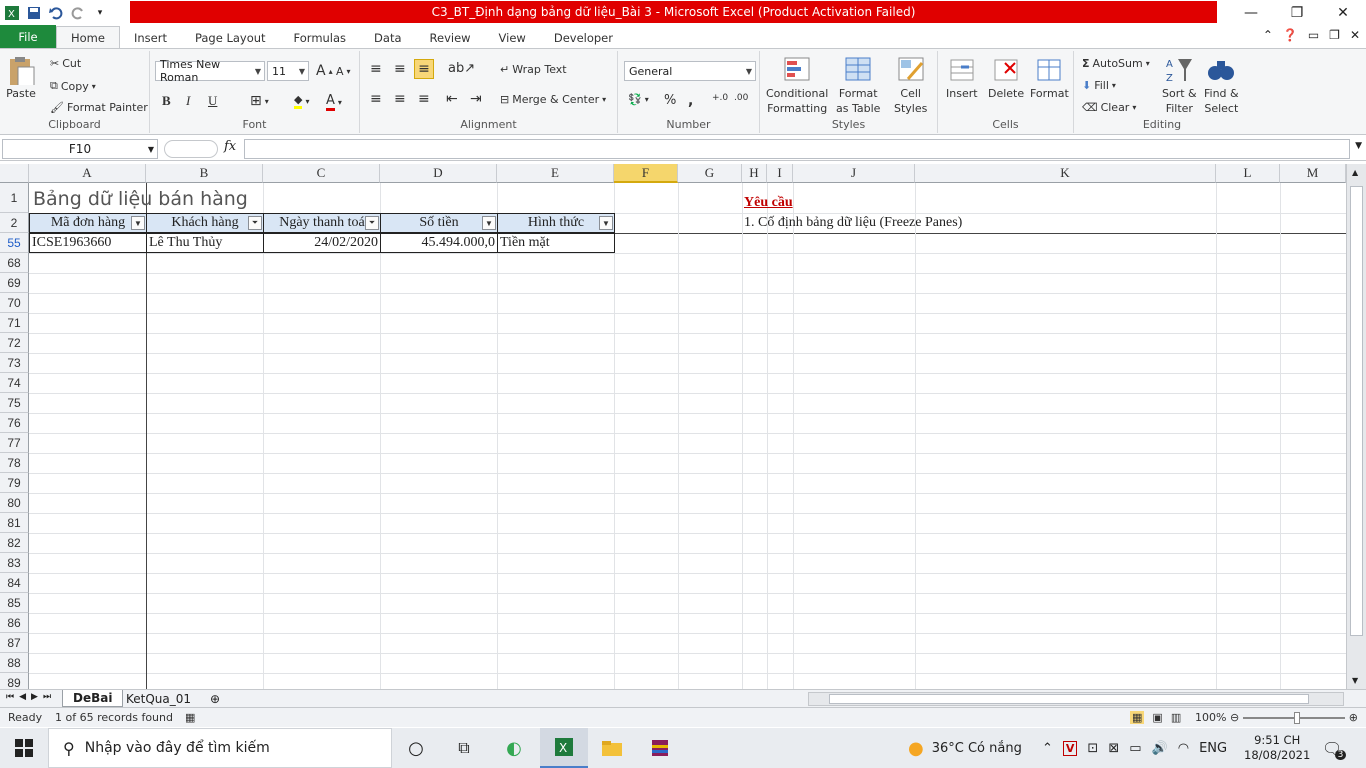 The height and width of the screenshot is (768, 1366). What do you see at coordinates (376, 69) in the screenshot?
I see `align-top-button: ≡` at bounding box center [376, 69].